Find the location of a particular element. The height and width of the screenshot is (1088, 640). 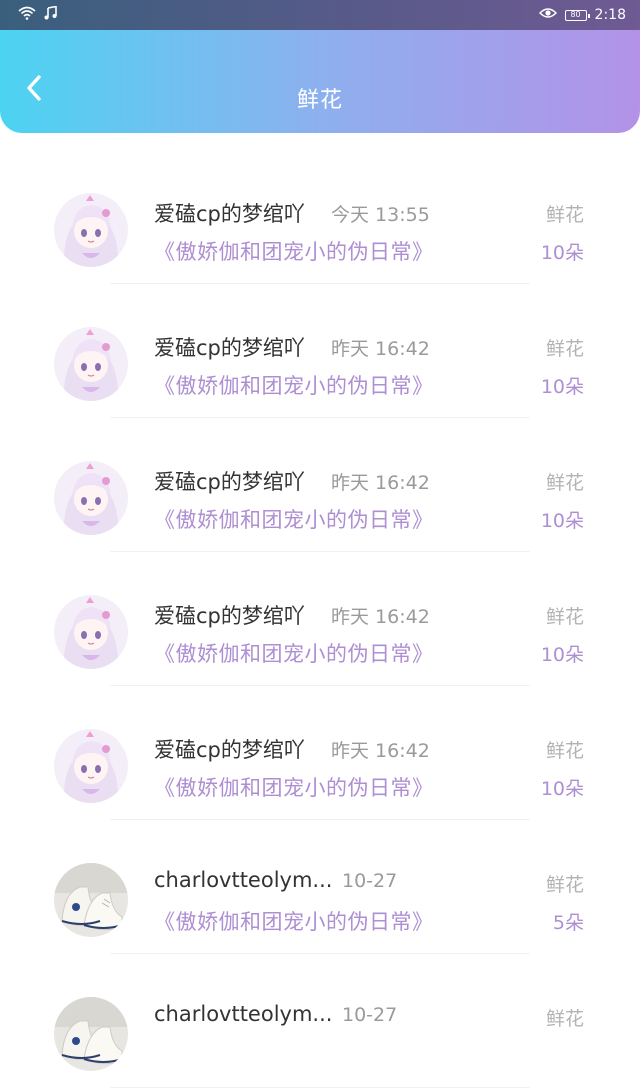

status-bar: 80 2:18 is located at coordinates (320, 15).